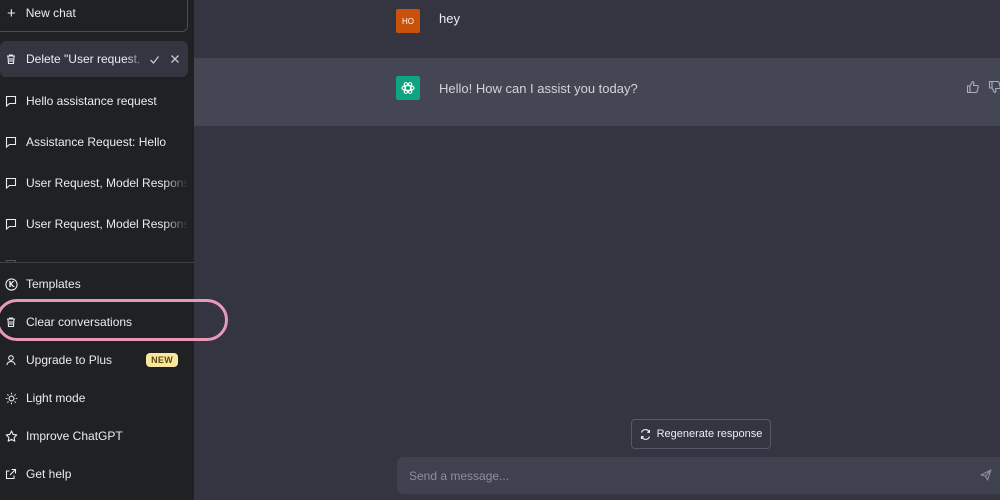 The width and height of the screenshot is (1000, 500). Describe the element at coordinates (94, 254) in the screenshot. I see `conversation-item-partial` at that location.